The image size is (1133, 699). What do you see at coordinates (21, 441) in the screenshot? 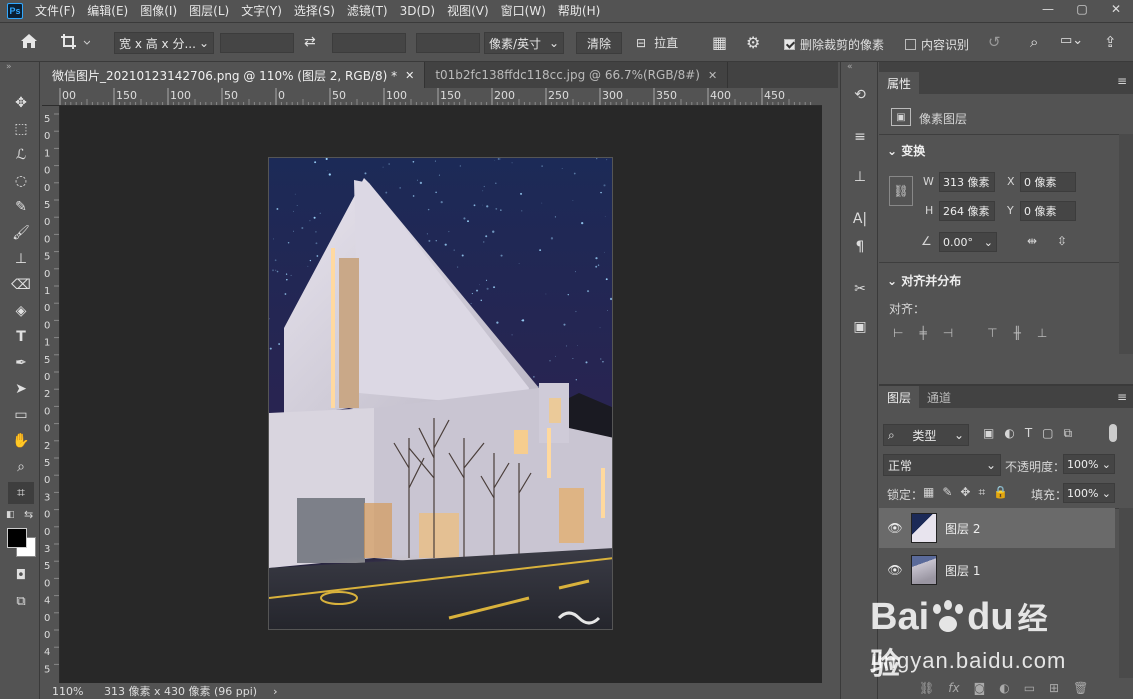
I see `hand-tool-icon: ✋` at bounding box center [21, 441].